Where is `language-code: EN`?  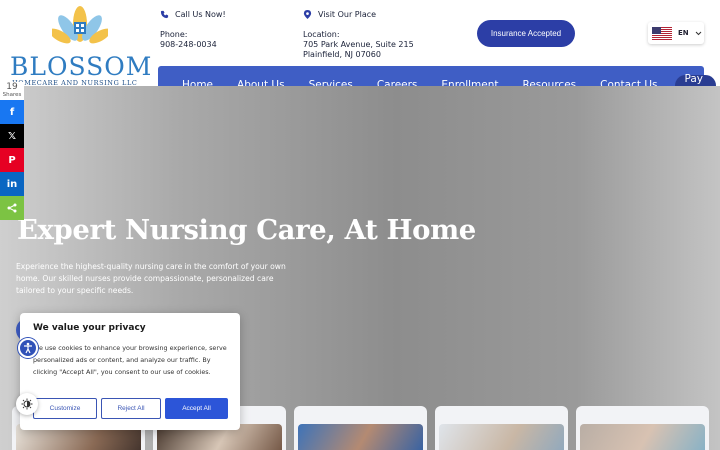
language-code: EN is located at coordinates (683, 33).